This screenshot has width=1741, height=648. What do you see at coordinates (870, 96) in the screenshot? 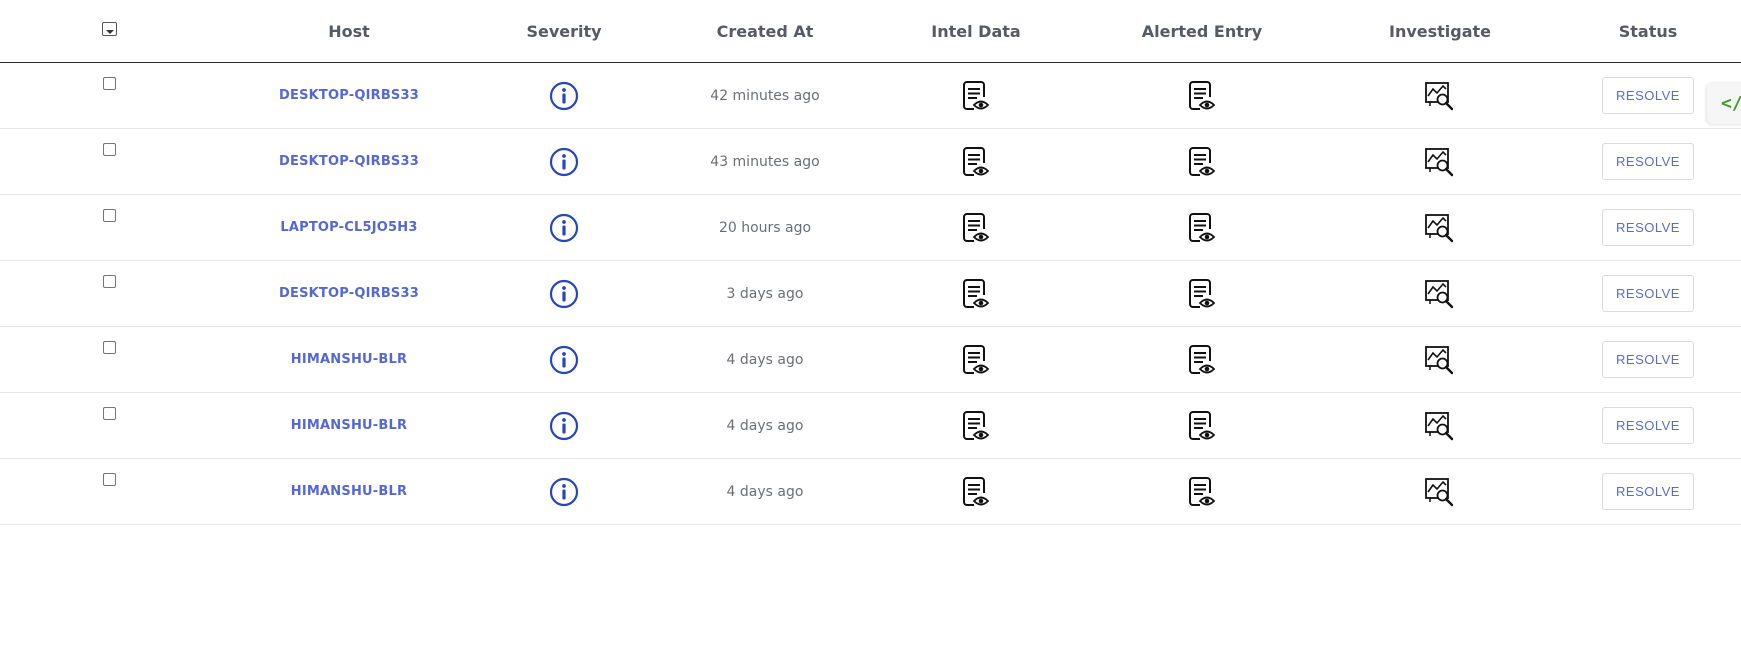
I see `table-row: DESKTOP-QIRBS33 42 minutes ago RESOLVE` at bounding box center [870, 96].